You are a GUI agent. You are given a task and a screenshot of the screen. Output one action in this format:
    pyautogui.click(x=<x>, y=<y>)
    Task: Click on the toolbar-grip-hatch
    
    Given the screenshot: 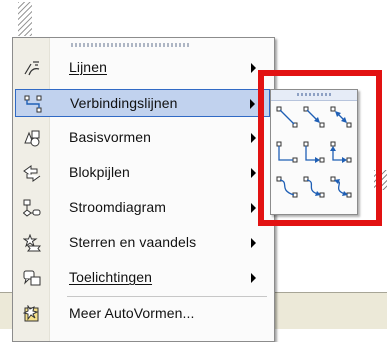 What is the action you would take?
    pyautogui.click(x=25, y=19)
    